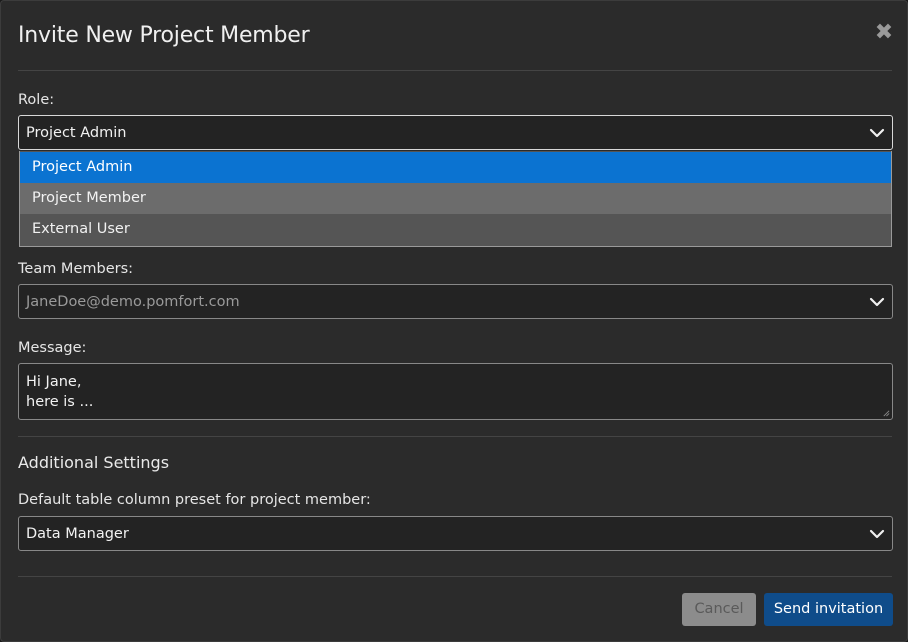 The image size is (908, 642). Describe the element at coordinates (886, 413) in the screenshot. I see `resize-handle-icon` at that location.